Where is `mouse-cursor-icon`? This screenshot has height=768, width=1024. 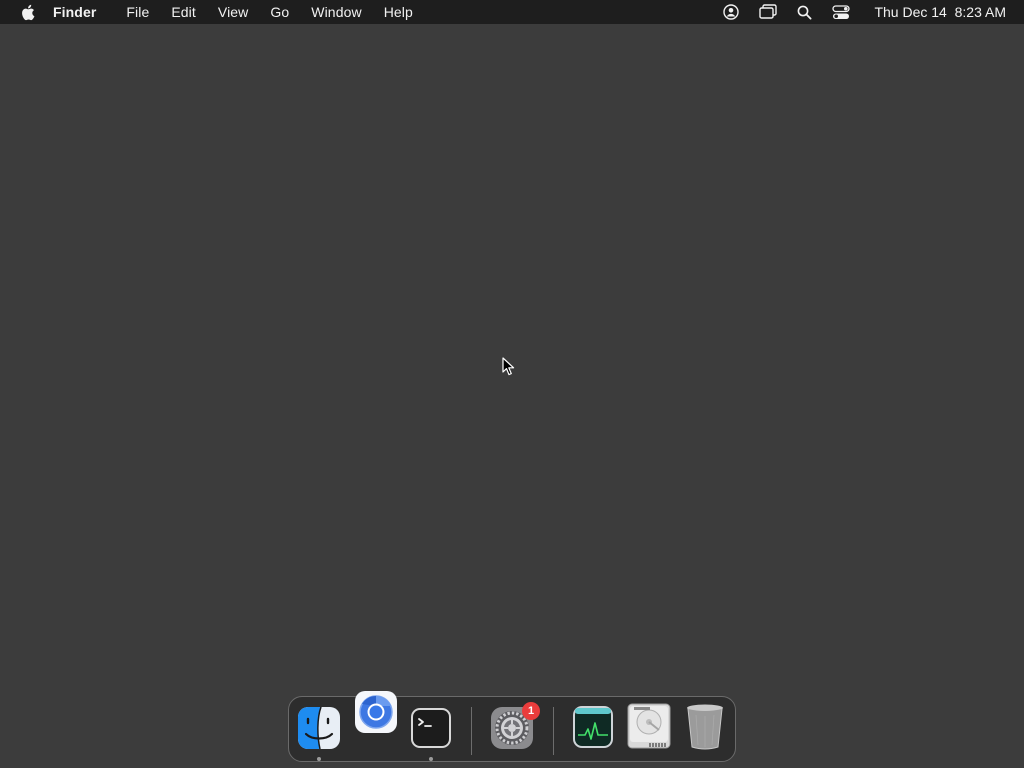 mouse-cursor-icon is located at coordinates (509, 369).